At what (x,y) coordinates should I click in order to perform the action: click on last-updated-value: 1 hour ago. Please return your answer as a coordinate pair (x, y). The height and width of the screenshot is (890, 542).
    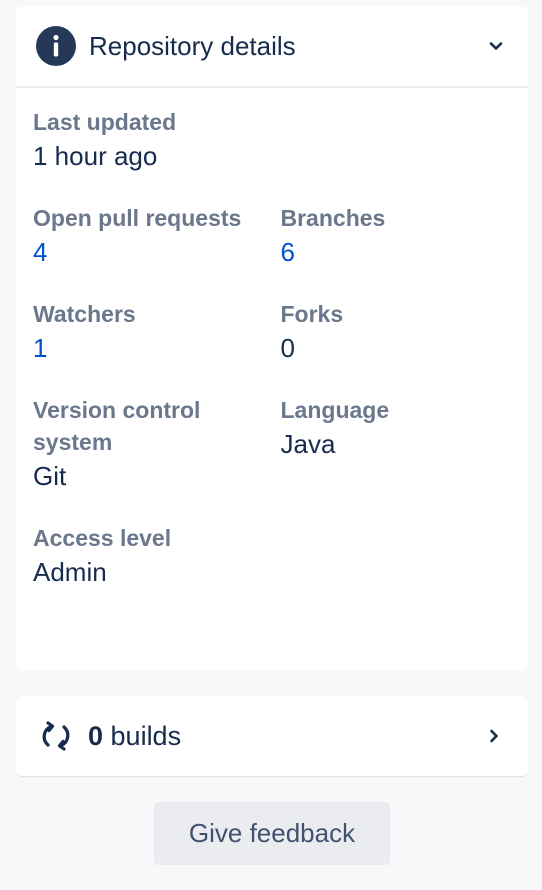
    Looking at the image, I should click on (95, 156).